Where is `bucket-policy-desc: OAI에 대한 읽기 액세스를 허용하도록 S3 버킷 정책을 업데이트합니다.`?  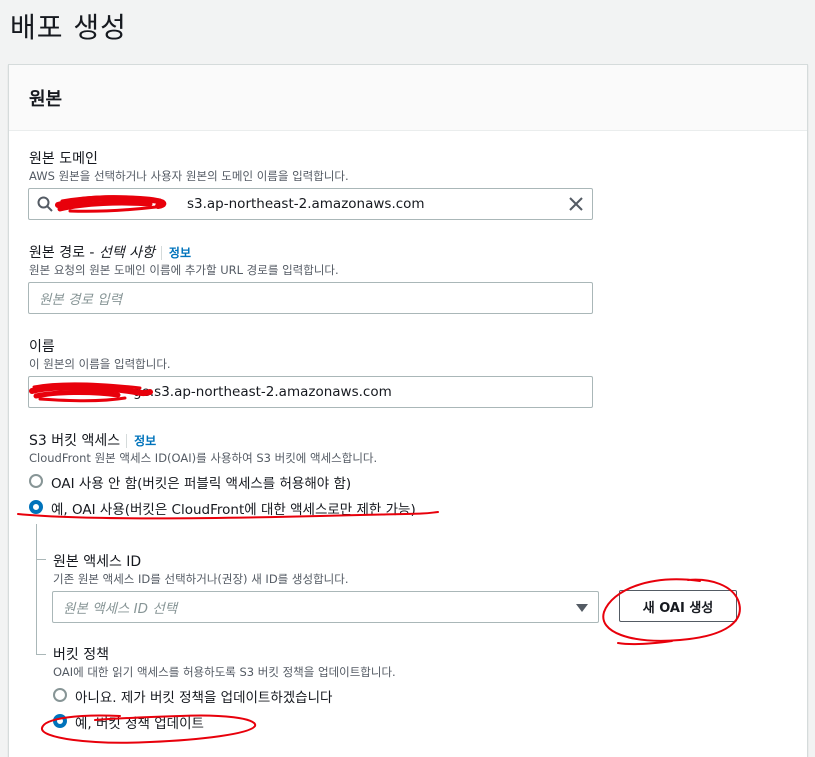
bucket-policy-desc: OAI에 대한 읽기 액세스를 허용하도록 S3 버킷 정책을 업데이트합니다. is located at coordinates (224, 672).